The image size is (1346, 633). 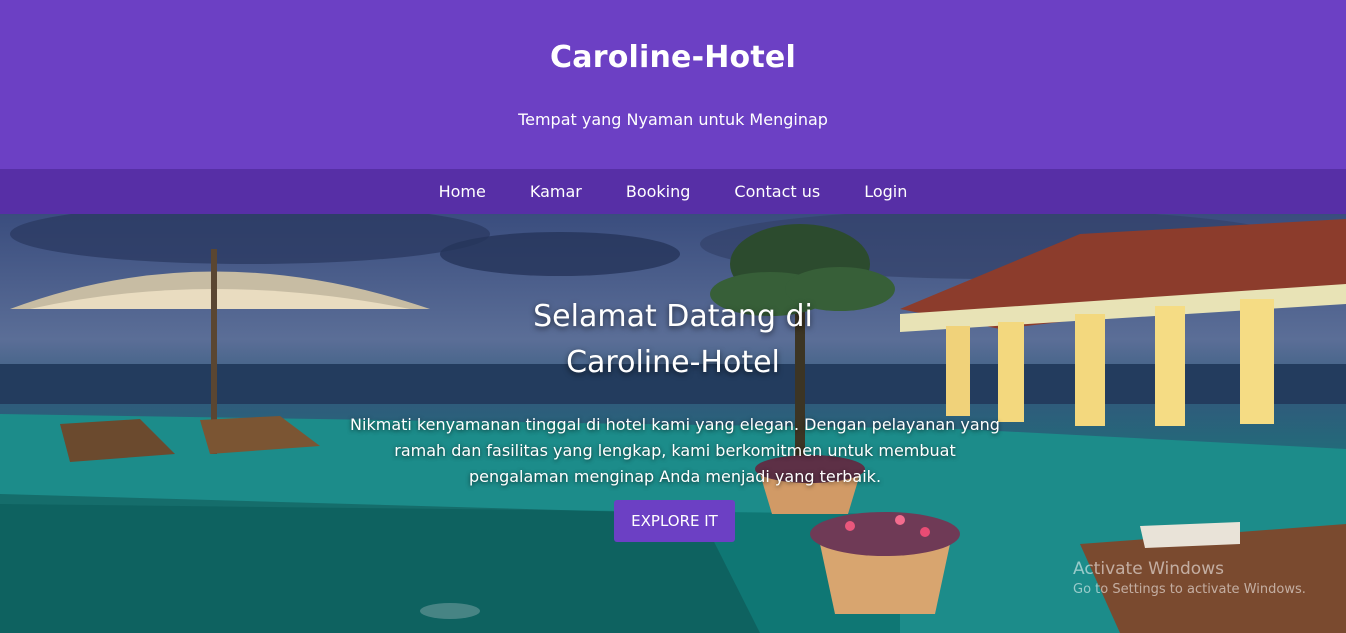 What do you see at coordinates (674, 521) in the screenshot?
I see `explore-button: EXPLORE IT` at bounding box center [674, 521].